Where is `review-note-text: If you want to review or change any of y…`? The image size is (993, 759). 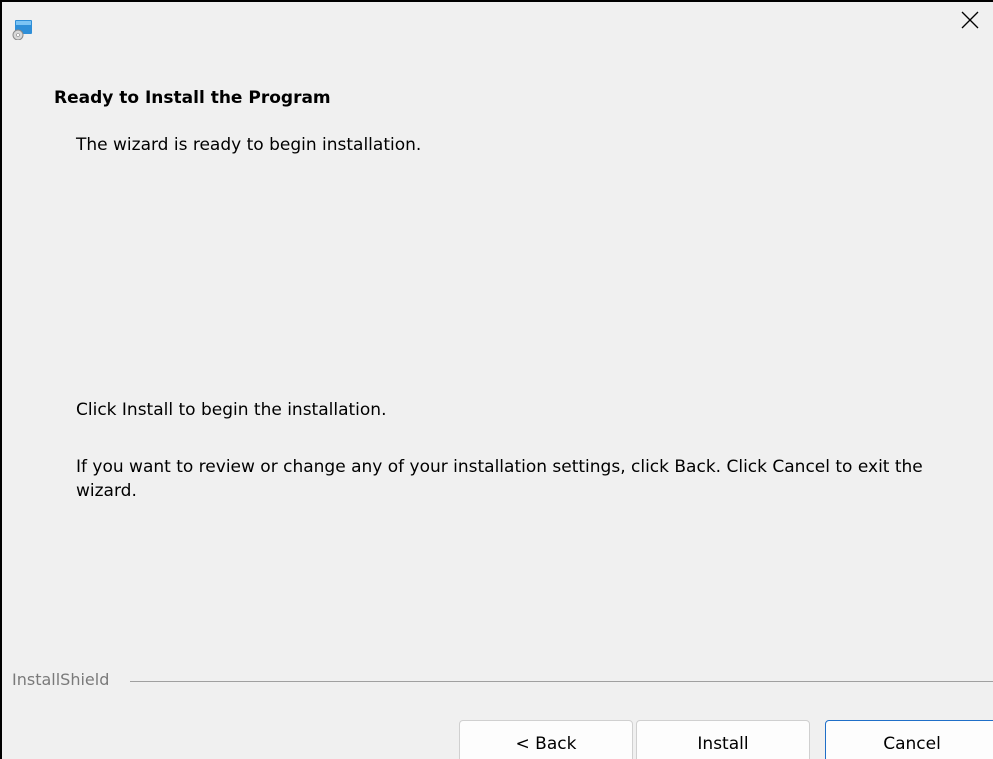 review-note-text: If you want to review or change any of y… is located at coordinates (499, 479).